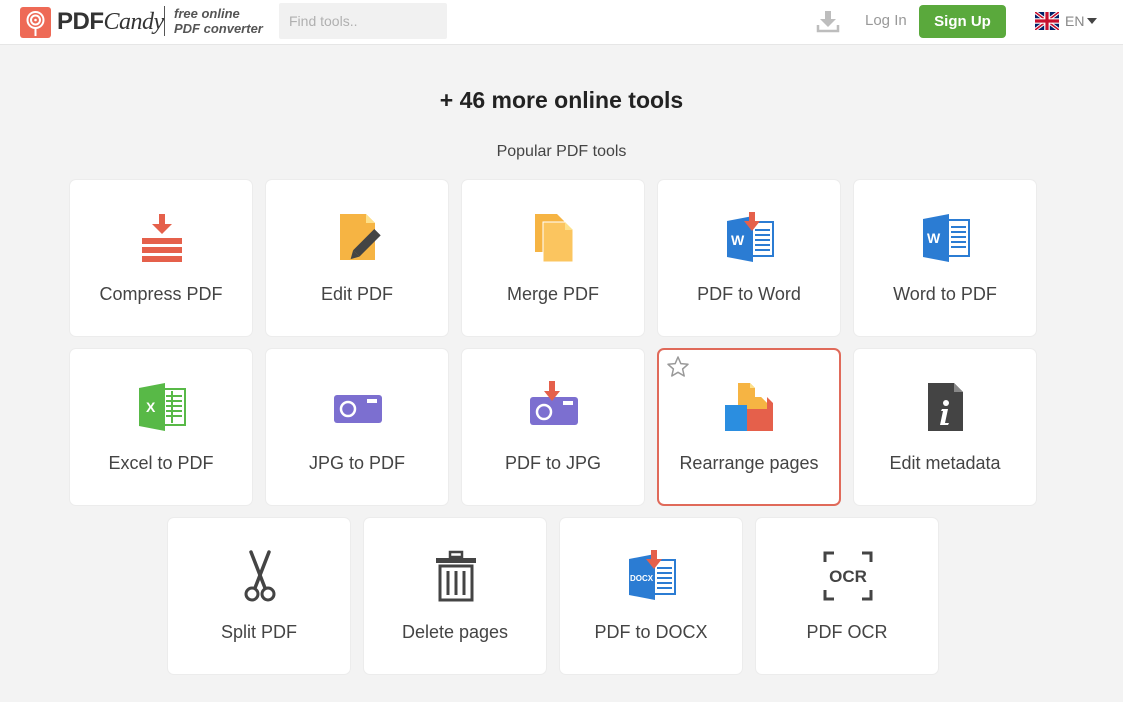 The image size is (1123, 702). Describe the element at coordinates (218, 28) in the screenshot. I see `tagline-line-2: PDF converter` at that location.